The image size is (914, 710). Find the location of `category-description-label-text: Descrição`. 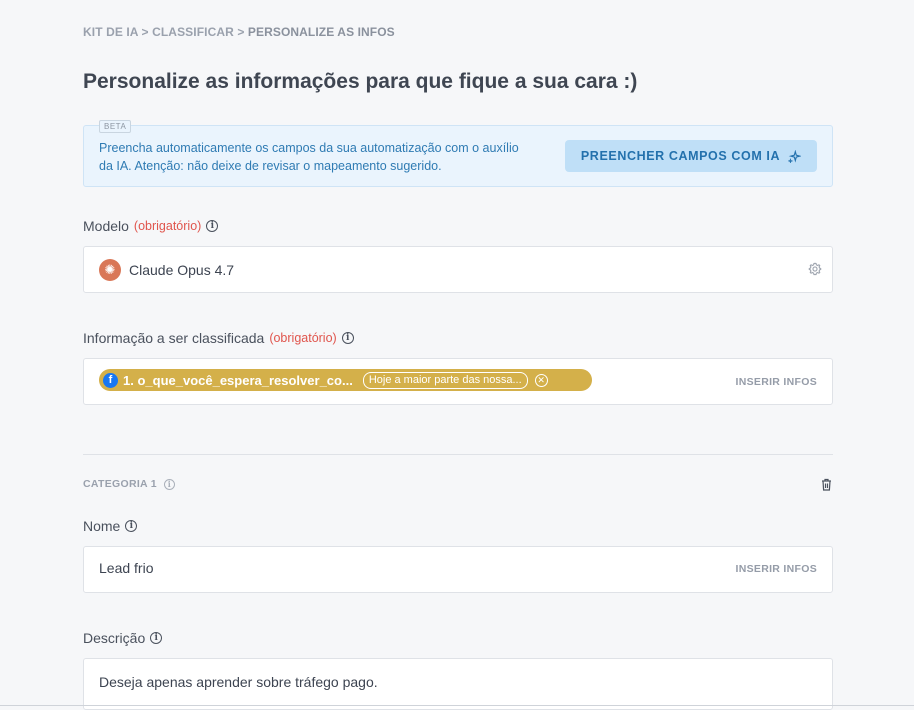

category-description-label-text: Descrição is located at coordinates (114, 638).